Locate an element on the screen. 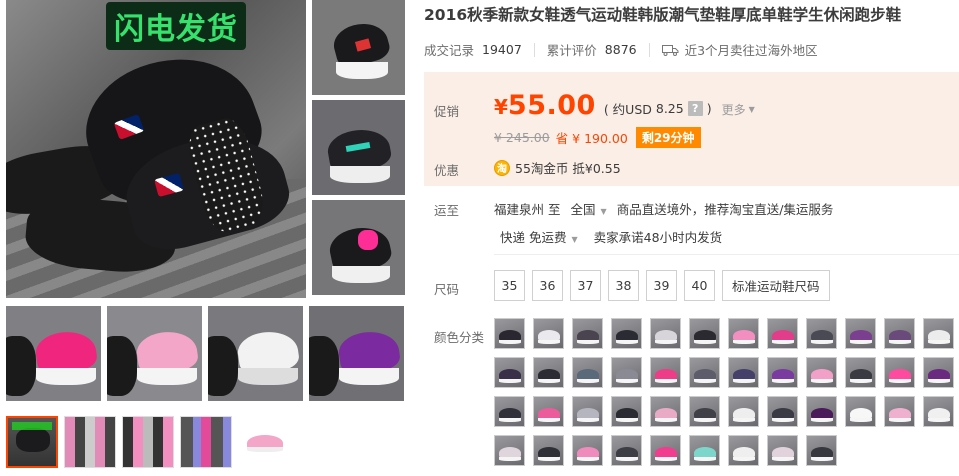  original-price-line: ¥ 245.00 省 ¥ 190.00 剩29分钟 is located at coordinates (597, 137).